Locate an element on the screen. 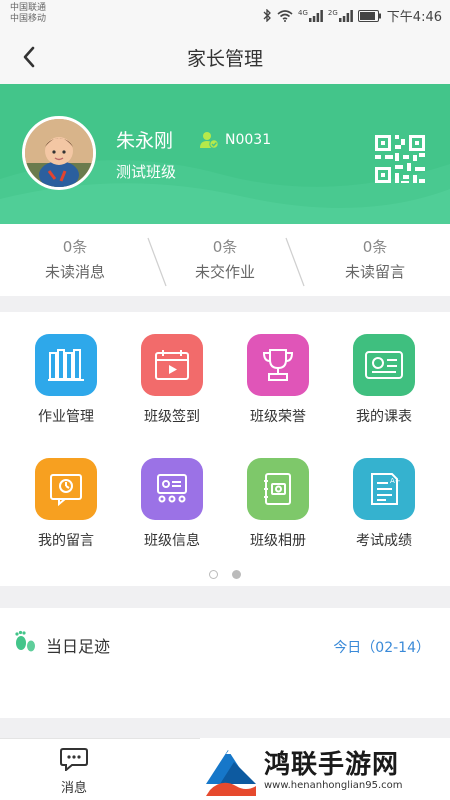 This screenshot has height=800, width=450. student-id: N0031 is located at coordinates (248, 140).